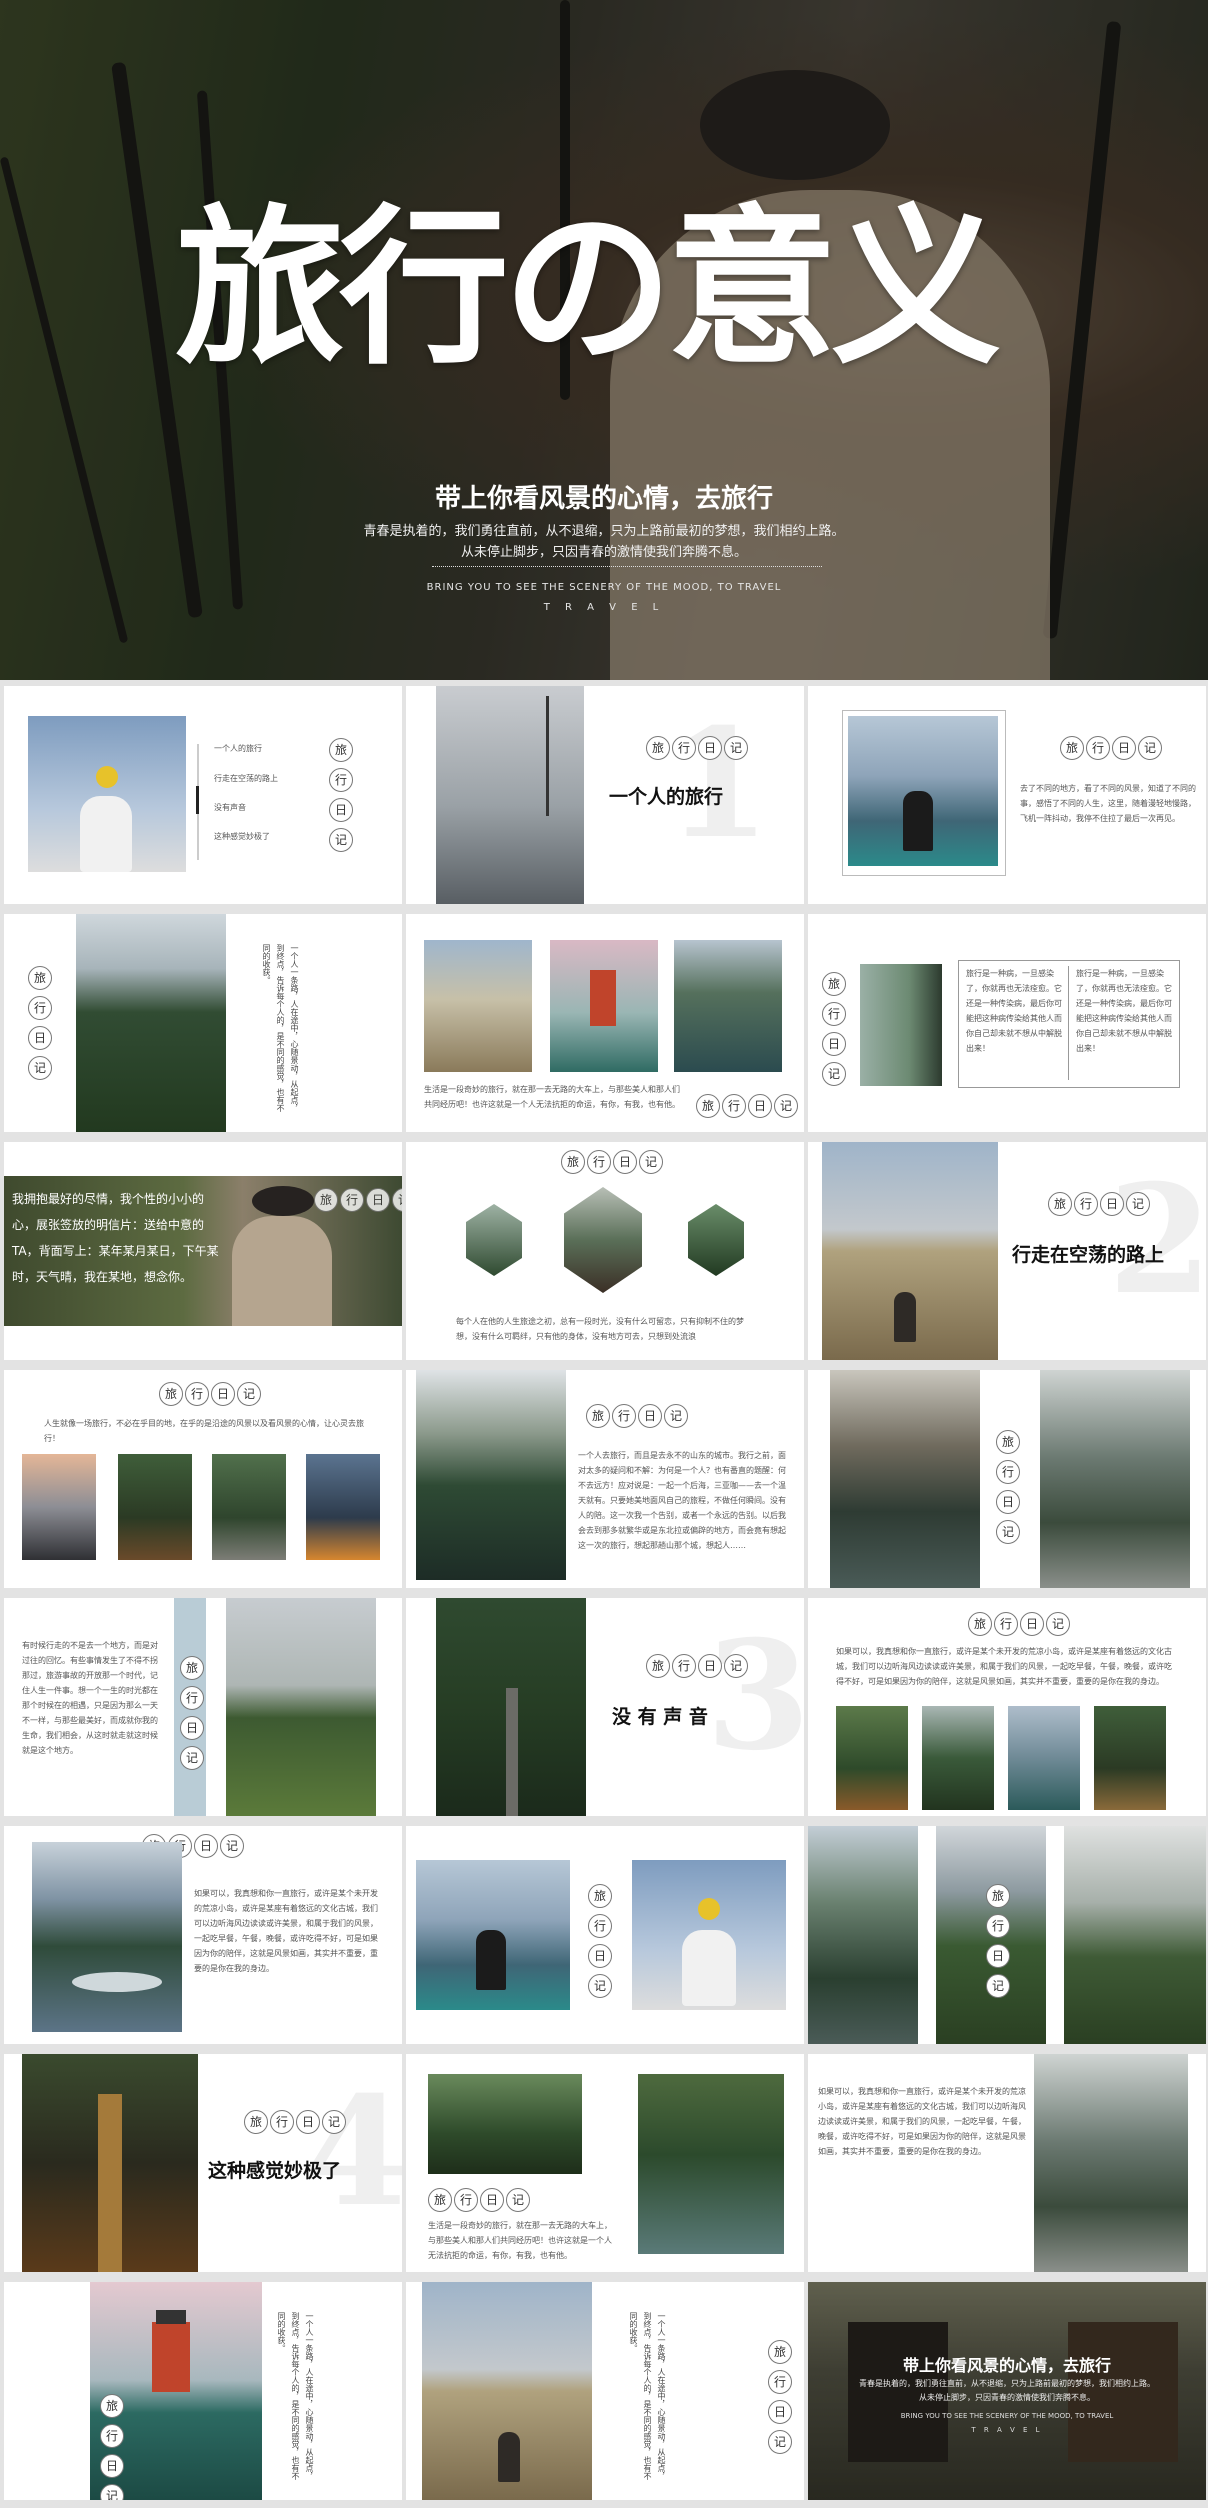 Image resolution: width=1208 pixels, height=2508 pixels. I want to click on photo-meadow, so click(301, 1707).